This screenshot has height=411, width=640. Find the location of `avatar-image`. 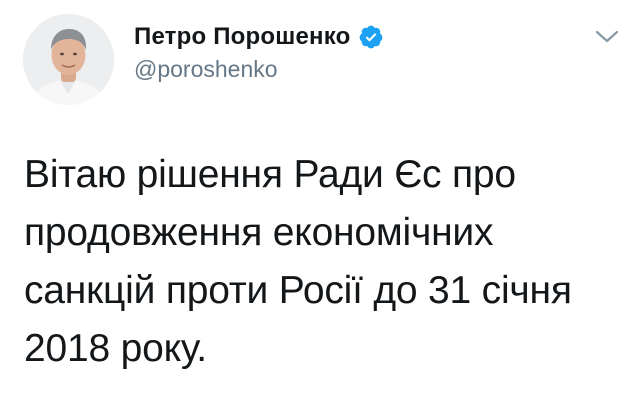

avatar-image is located at coordinates (68, 59).